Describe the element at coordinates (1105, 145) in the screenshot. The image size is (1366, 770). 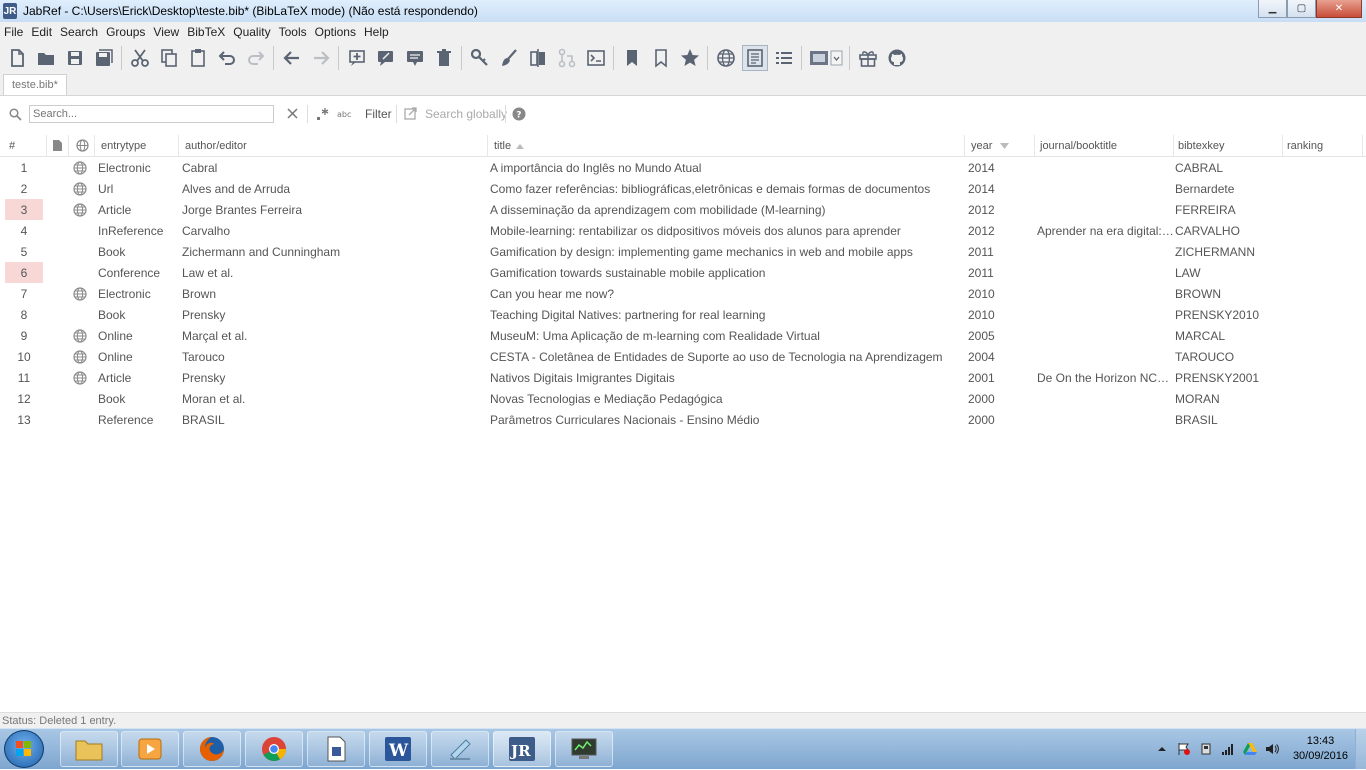
I see `column-header-journal: journal/booktitle` at that location.